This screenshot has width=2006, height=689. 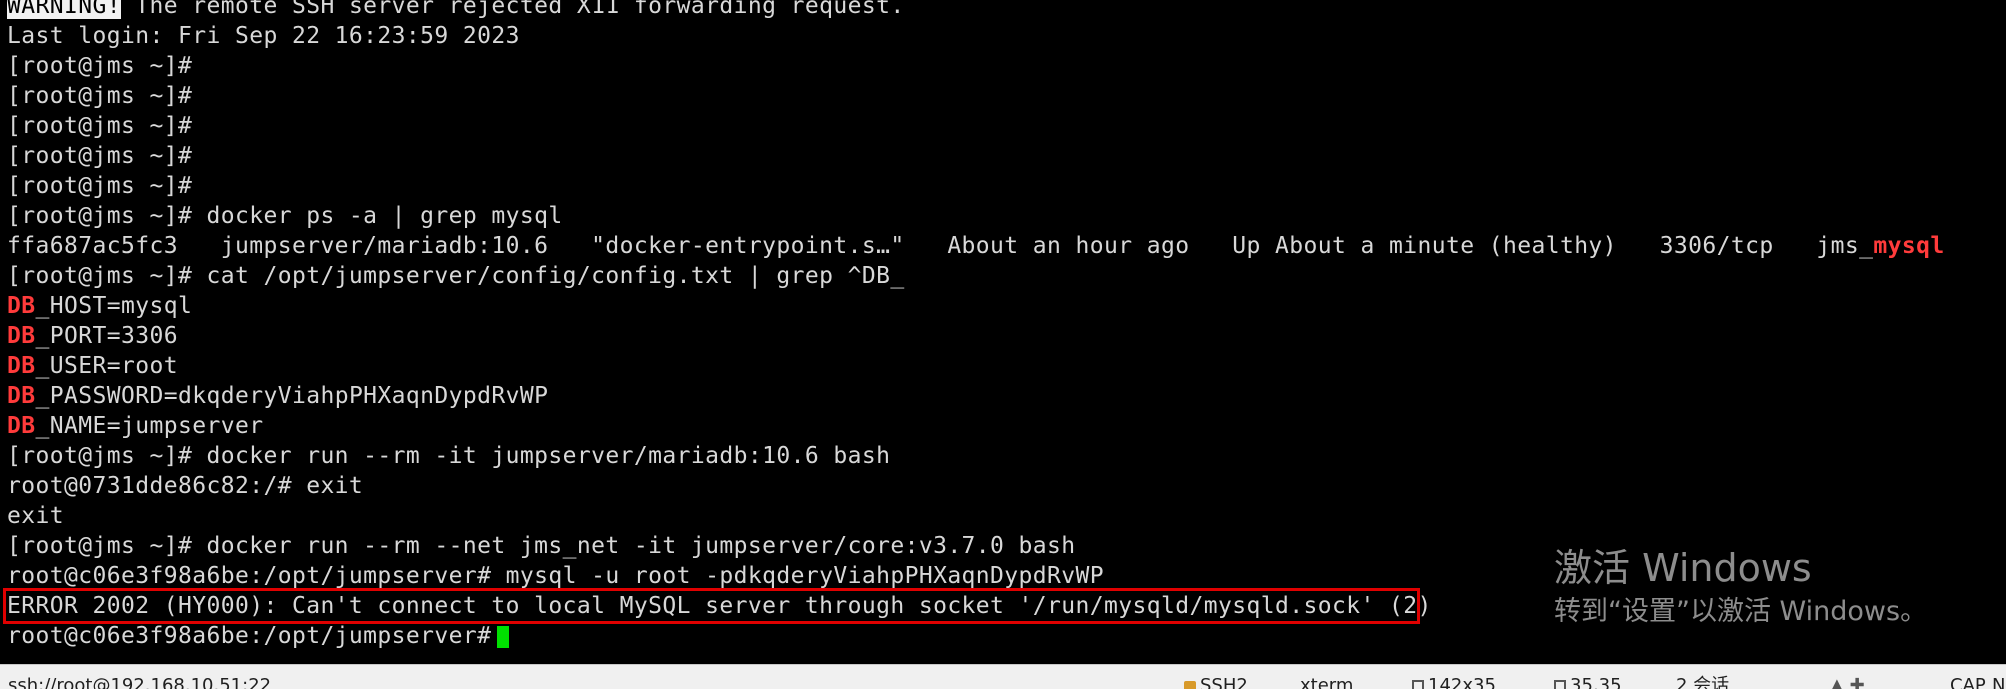 I want to click on terminal-size: 142x35, so click(x=1454, y=682).